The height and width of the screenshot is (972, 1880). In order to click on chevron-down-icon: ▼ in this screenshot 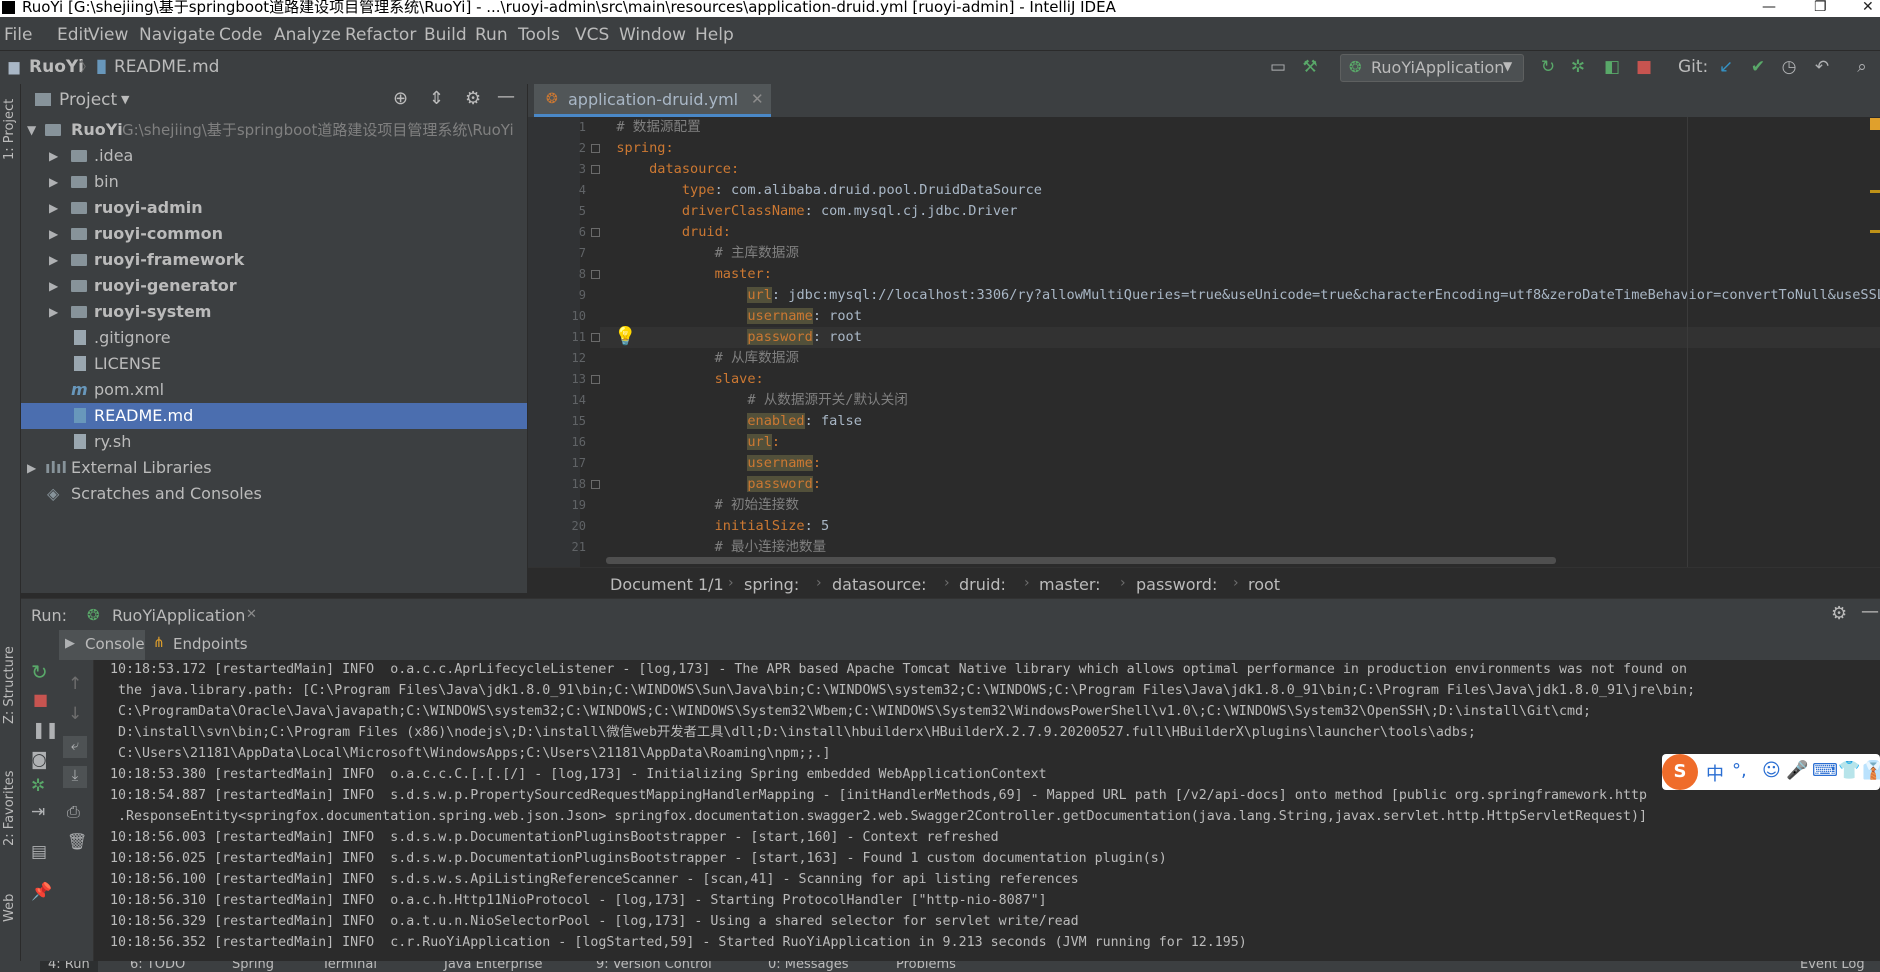, I will do `click(125, 99)`.